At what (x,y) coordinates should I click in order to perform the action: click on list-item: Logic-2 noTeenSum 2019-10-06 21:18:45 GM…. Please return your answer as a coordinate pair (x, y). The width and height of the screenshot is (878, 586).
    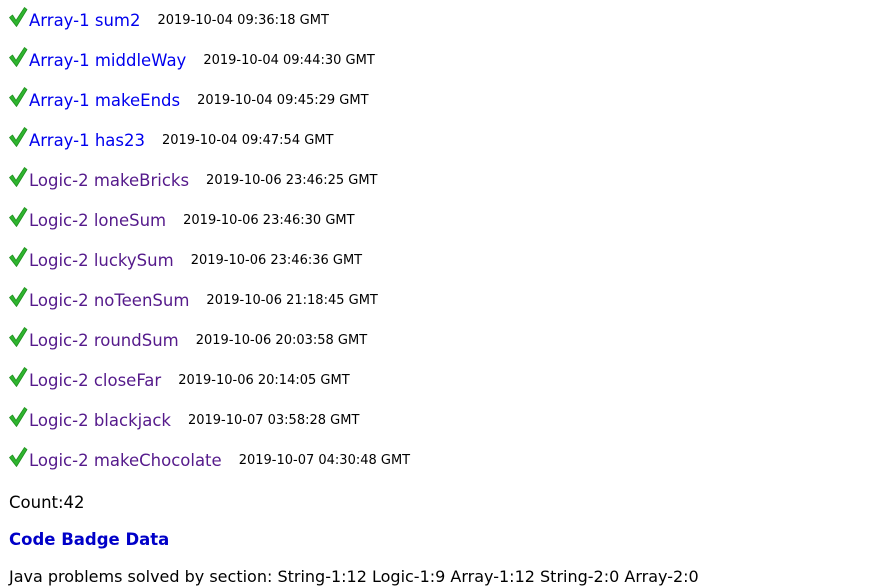
    Looking at the image, I should click on (209, 300).